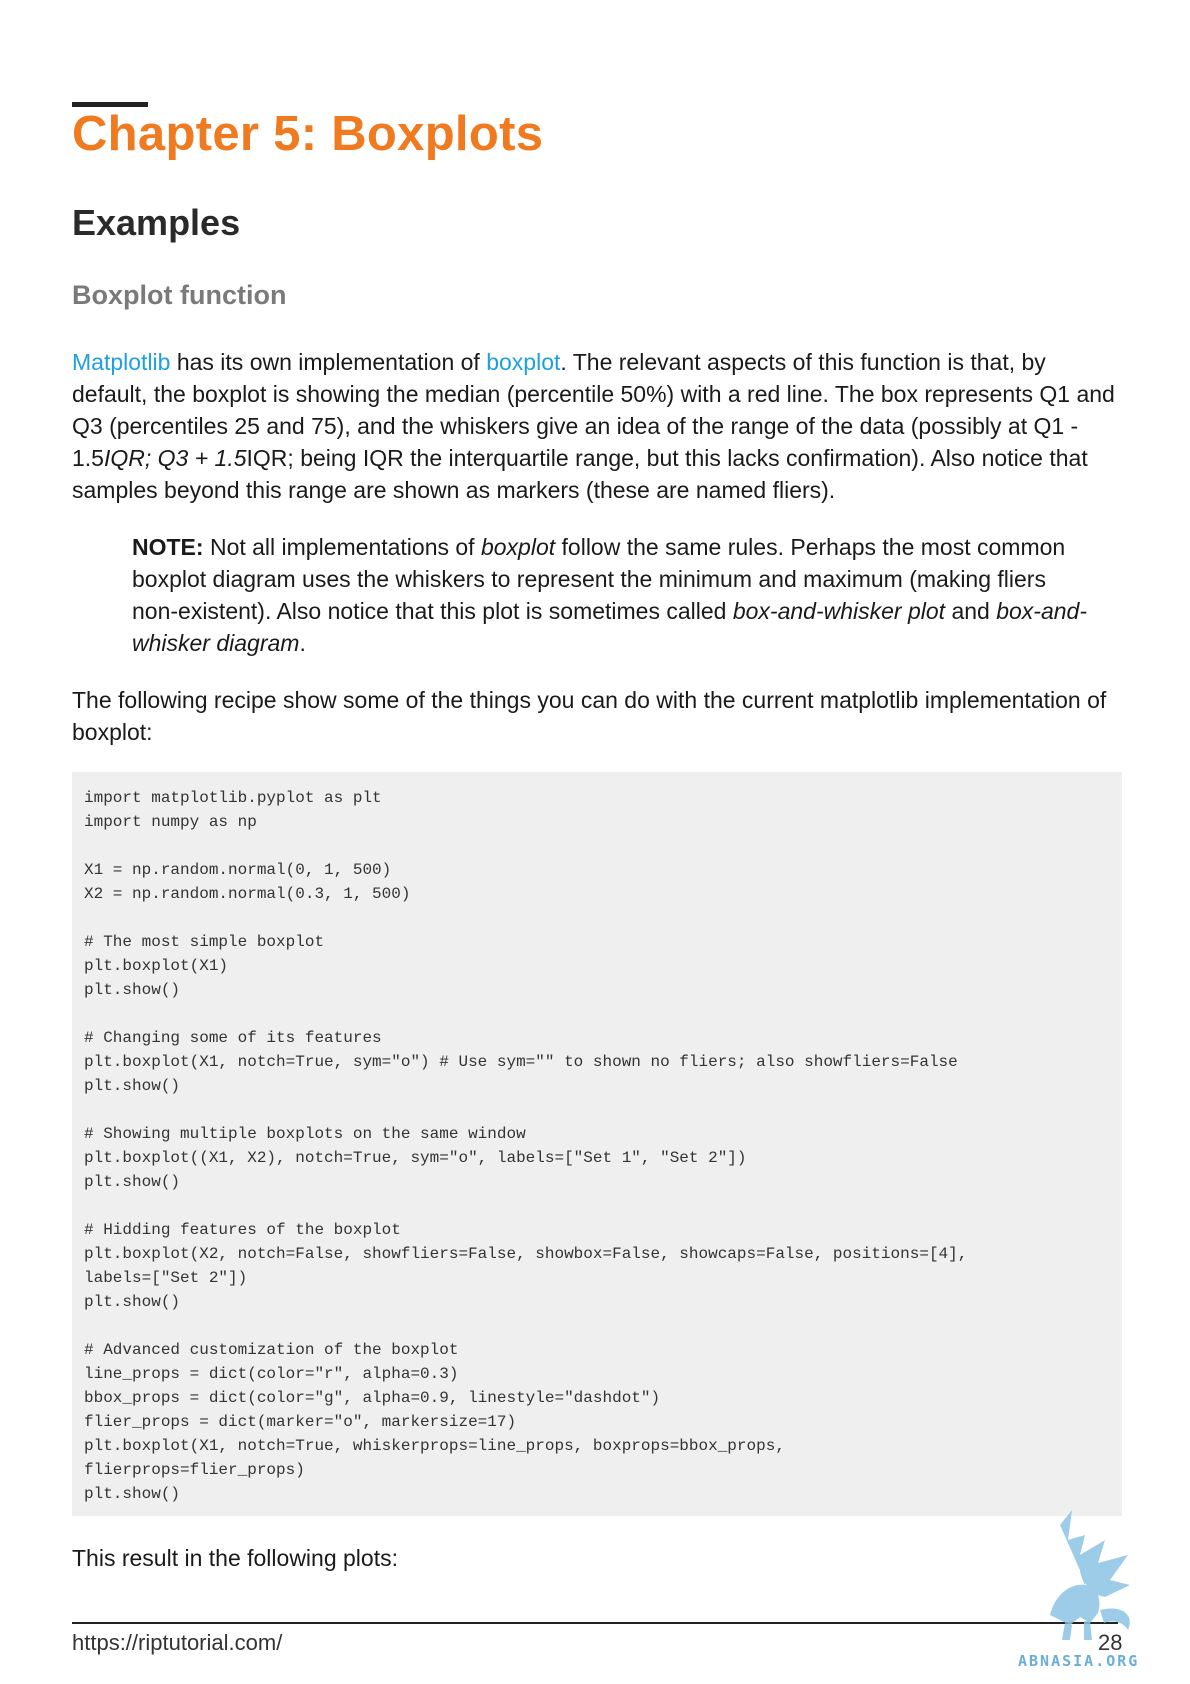 This screenshot has height=1684, width=1190. Describe the element at coordinates (121, 362) in the screenshot. I see `matplotlib-link: Matplotlib` at that location.